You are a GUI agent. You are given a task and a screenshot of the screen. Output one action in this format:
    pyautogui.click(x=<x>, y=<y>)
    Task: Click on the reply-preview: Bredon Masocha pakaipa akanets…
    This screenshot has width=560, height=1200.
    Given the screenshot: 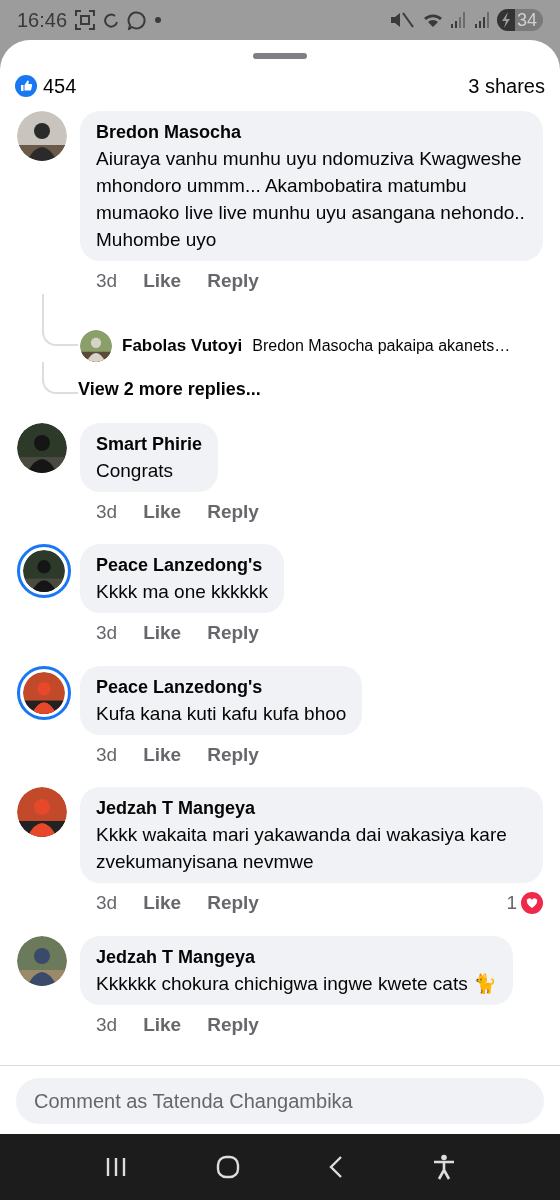 What is the action you would take?
    pyautogui.click(x=381, y=345)
    